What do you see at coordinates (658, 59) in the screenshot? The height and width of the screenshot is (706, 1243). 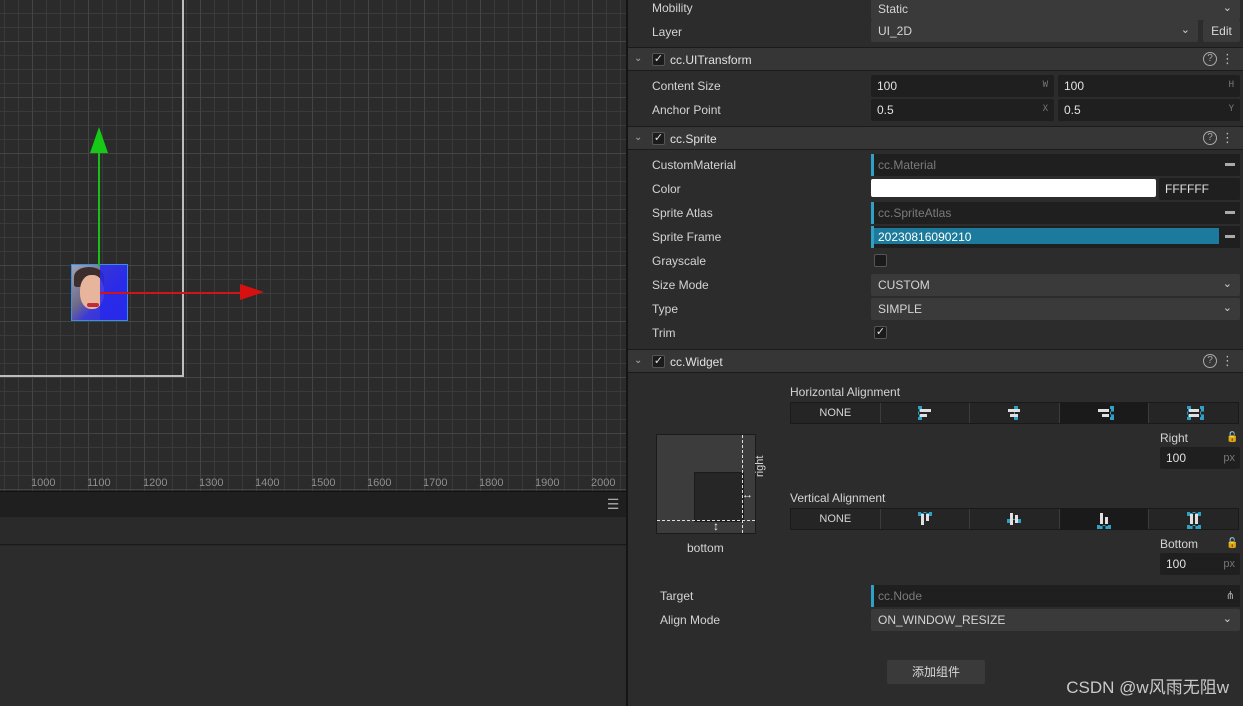 I see `uitransform-enabled-checkbox: ✓` at bounding box center [658, 59].